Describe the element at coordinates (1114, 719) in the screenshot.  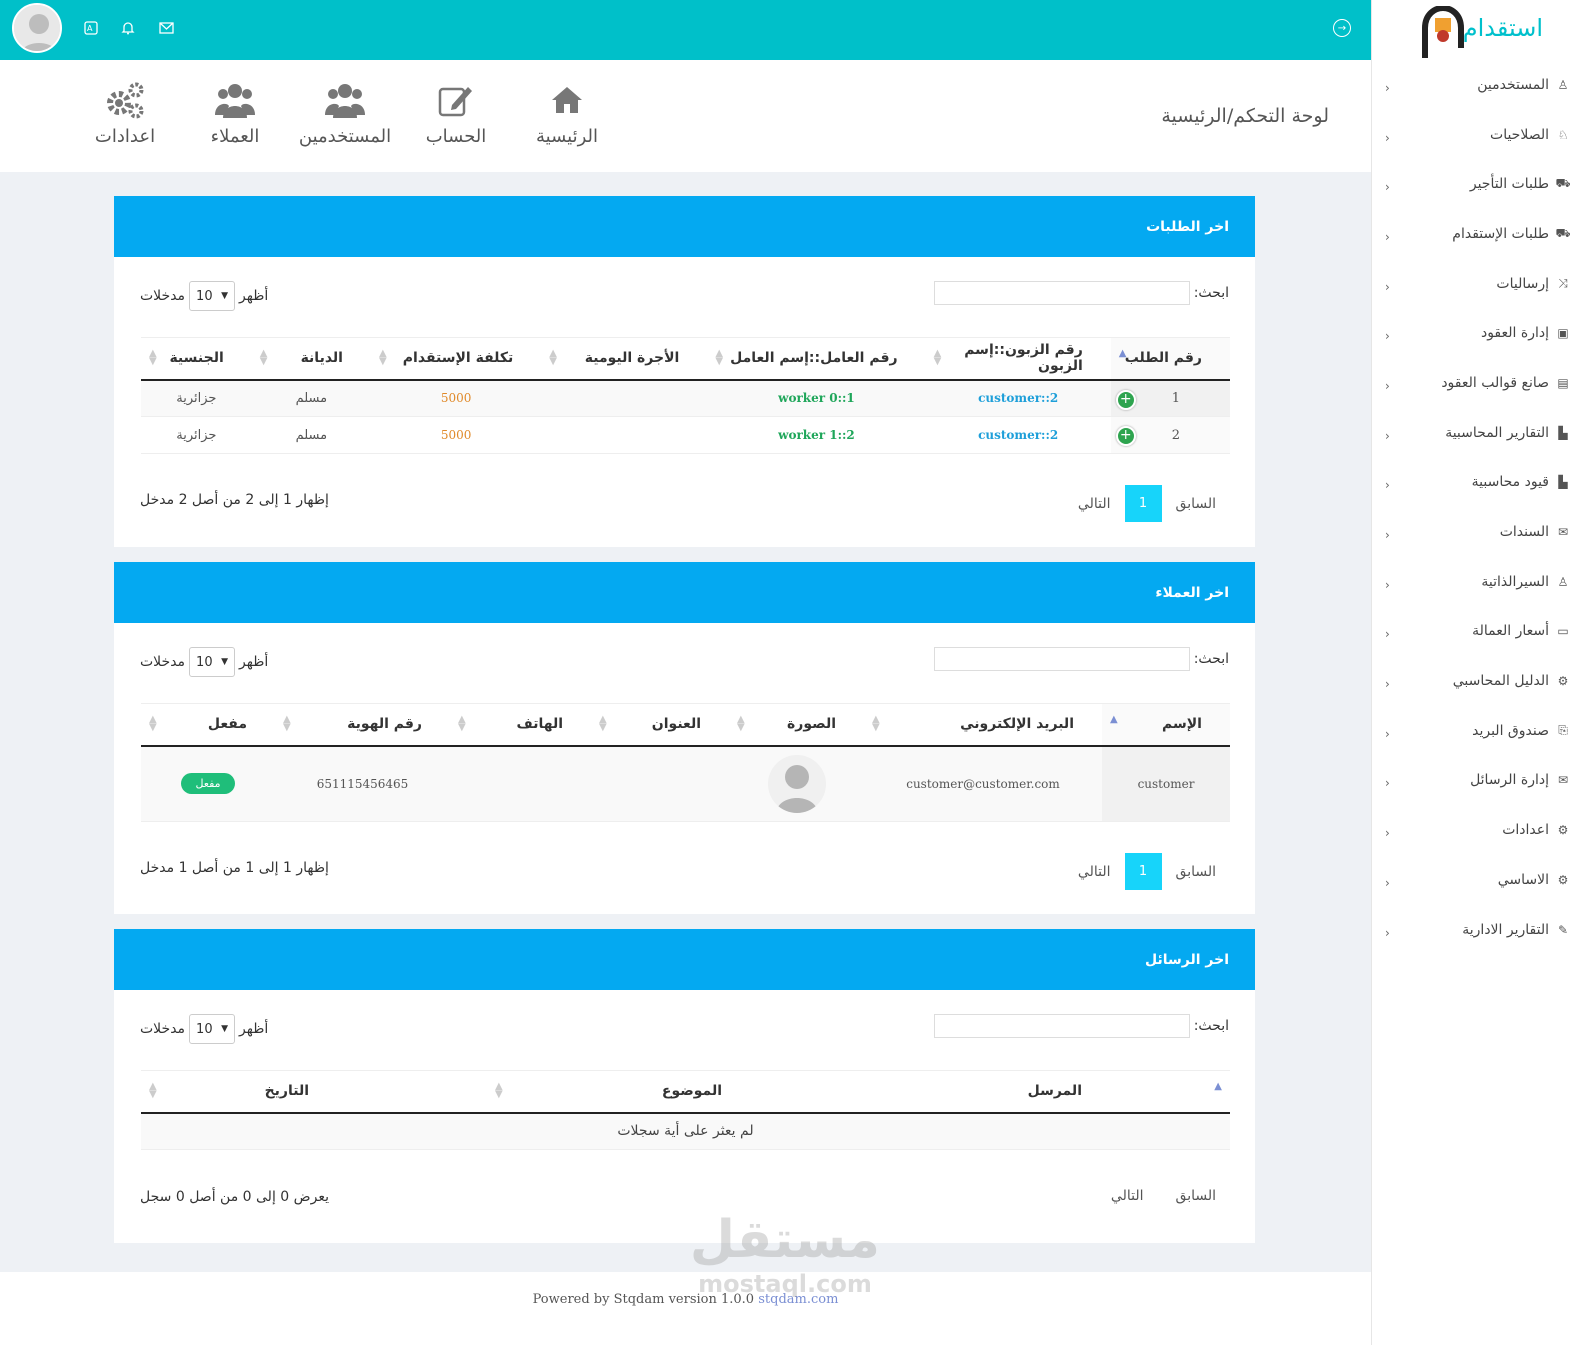
I see `sort-asc-icon: ▲` at that location.